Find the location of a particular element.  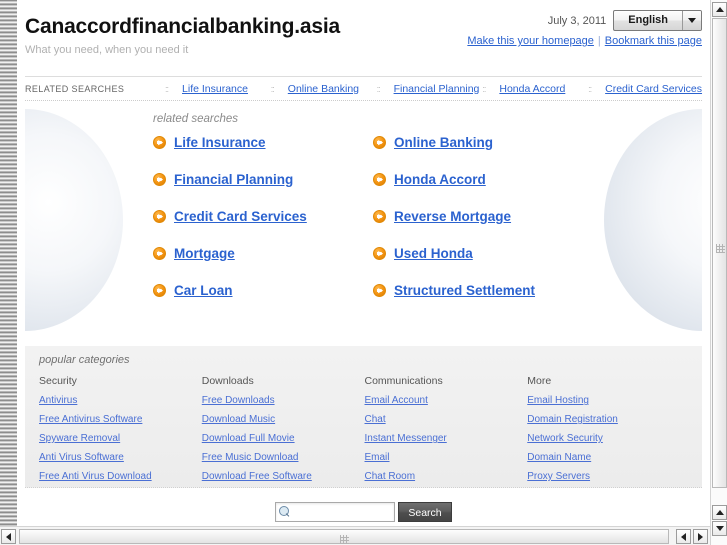

related-search-item: ▸ Used Honda is located at coordinates (537, 253).